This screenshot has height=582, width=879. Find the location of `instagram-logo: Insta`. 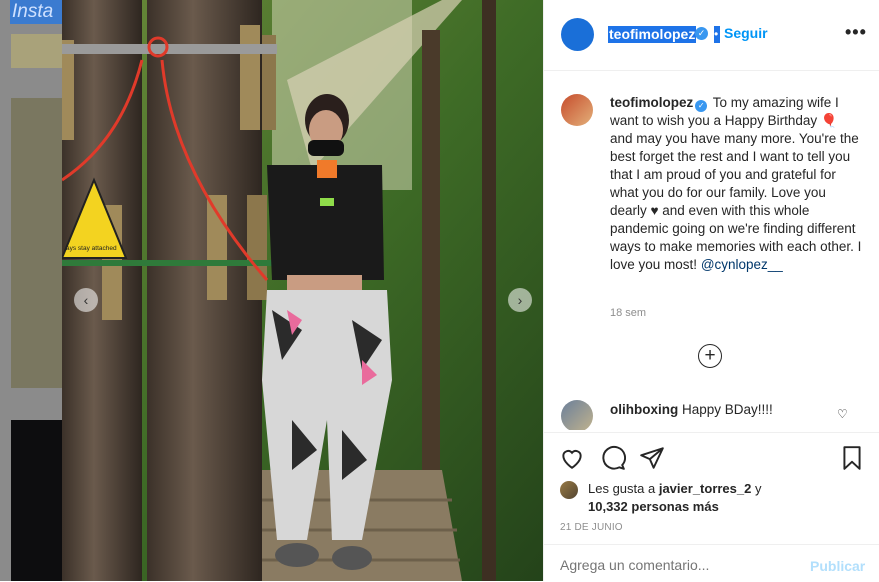

instagram-logo: Insta is located at coordinates (37, 12).